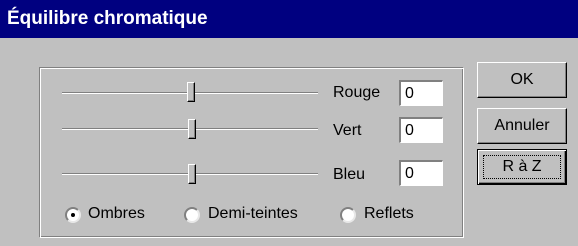  Describe the element at coordinates (421, 130) in the screenshot. I see `green-value-field: 0` at that location.